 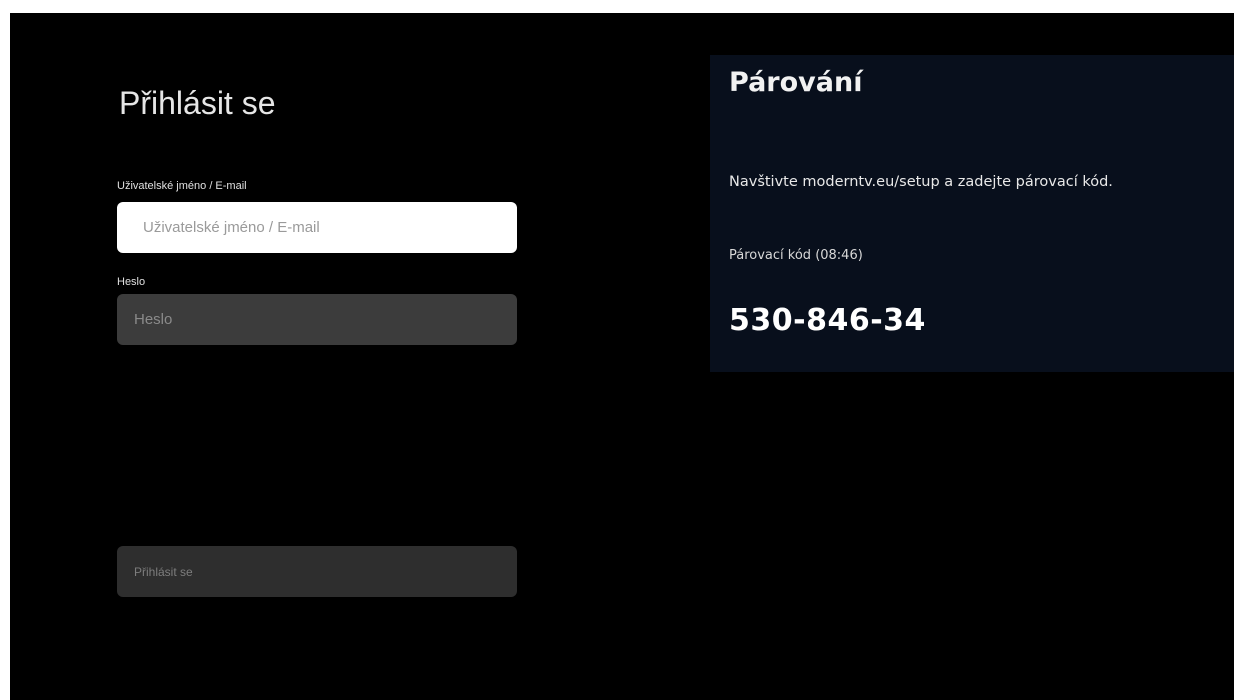 What do you see at coordinates (182, 186) in the screenshot?
I see `username-label: Uživatelské jméno / E-mail` at bounding box center [182, 186].